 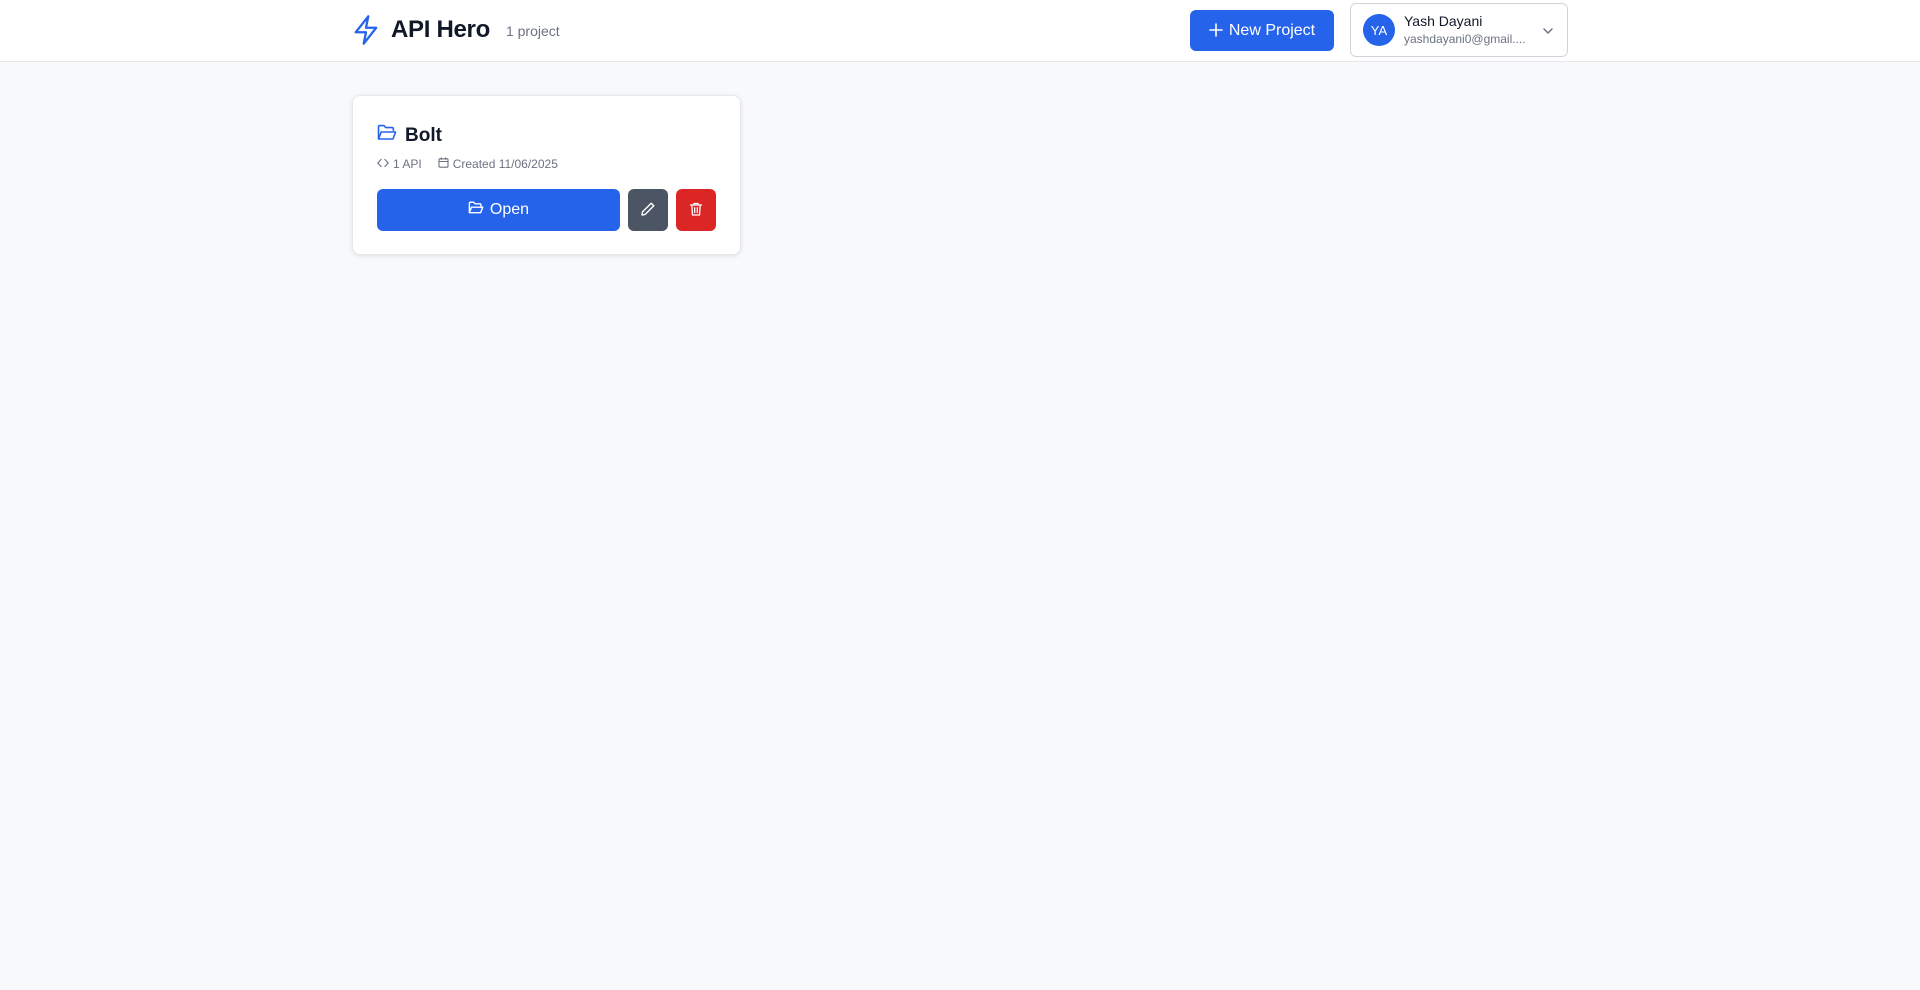 I want to click on new-project-label: New Project, so click(x=1272, y=30).